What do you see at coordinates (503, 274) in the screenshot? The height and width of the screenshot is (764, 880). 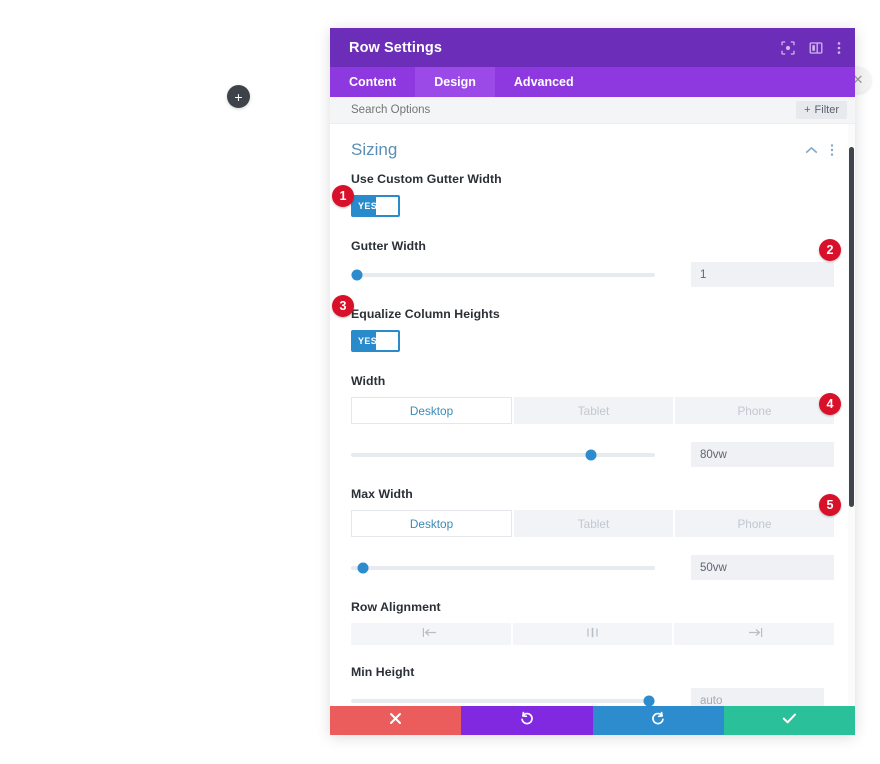 I see `gutter-width-slider` at bounding box center [503, 274].